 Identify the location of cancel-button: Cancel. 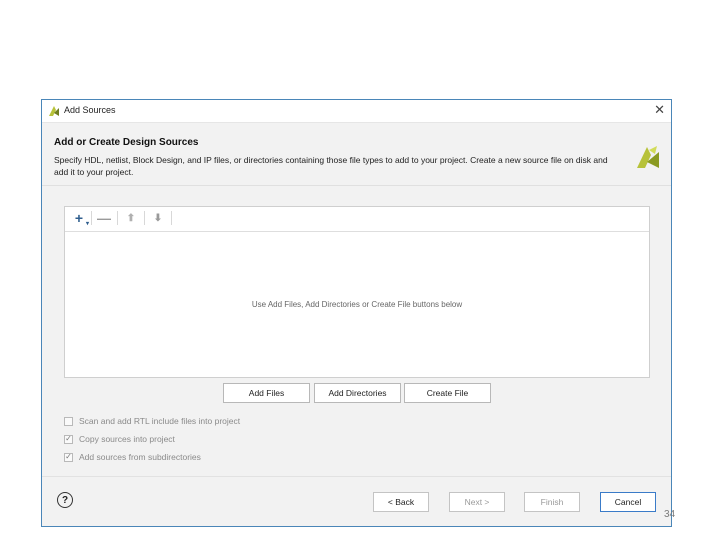
(628, 502).